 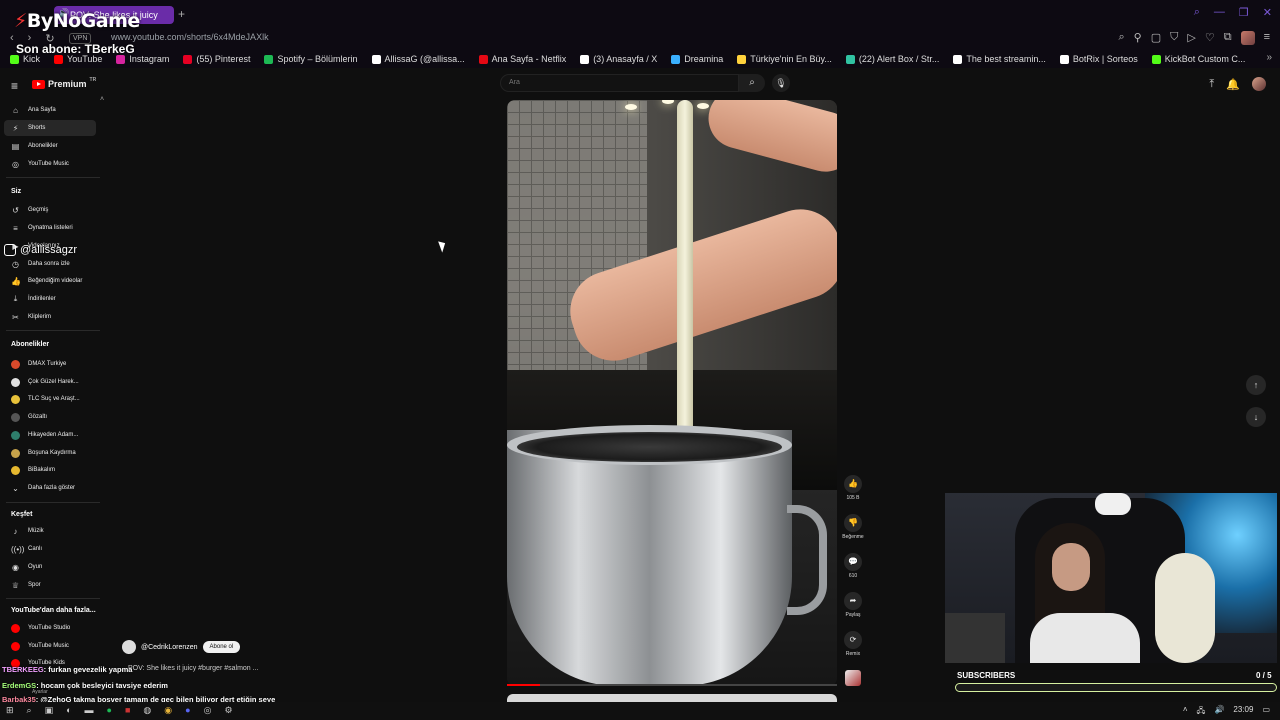 What do you see at coordinates (12, 38) in the screenshot?
I see `back-icon: ‹` at bounding box center [12, 38].